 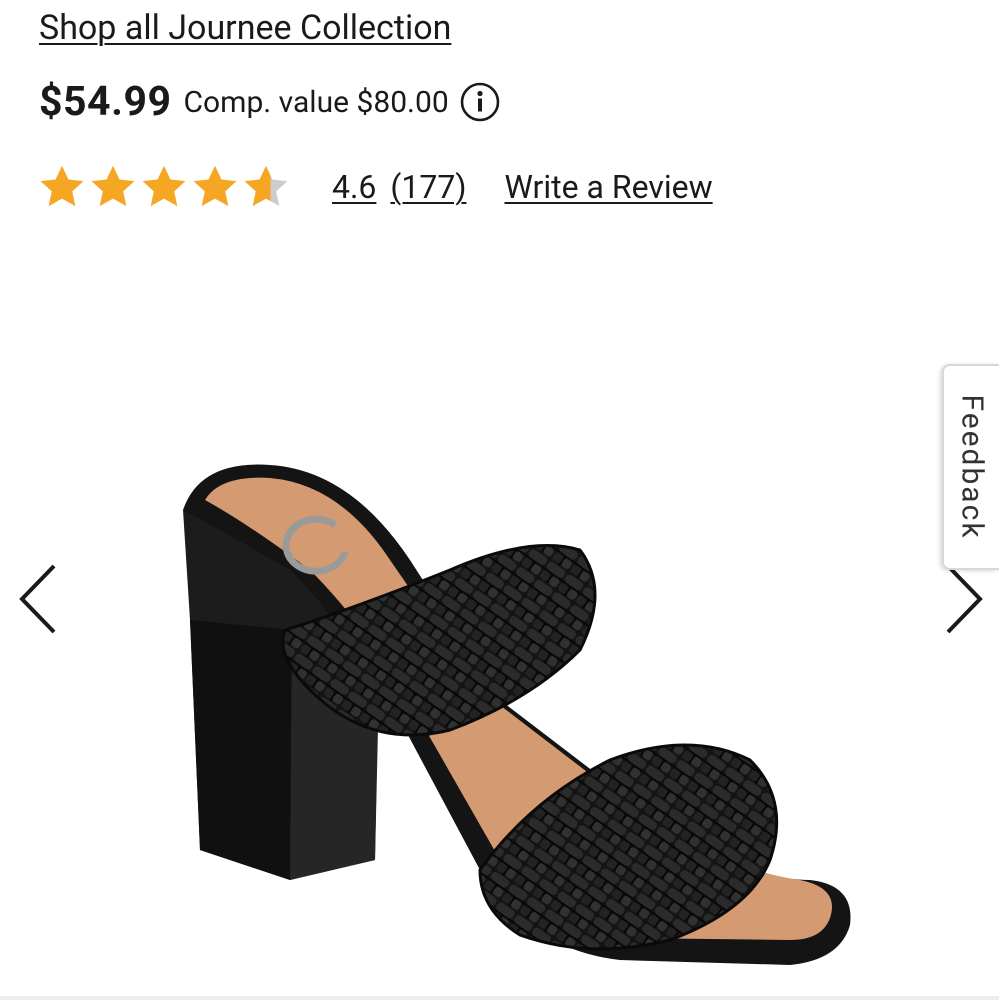 I want to click on carousel-next-button, so click(x=963, y=600).